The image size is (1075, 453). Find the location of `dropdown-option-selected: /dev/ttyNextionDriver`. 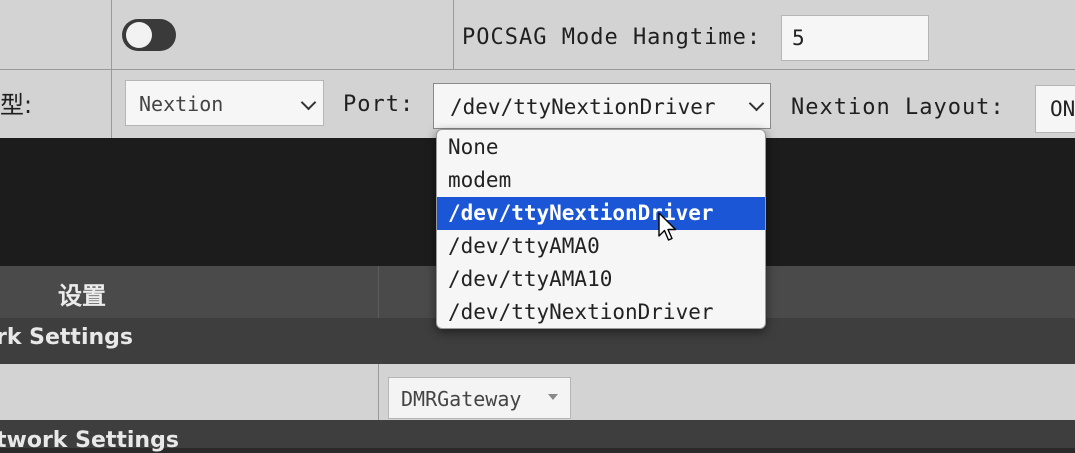

dropdown-option-selected: /dev/ttyNextionDriver is located at coordinates (601, 213).